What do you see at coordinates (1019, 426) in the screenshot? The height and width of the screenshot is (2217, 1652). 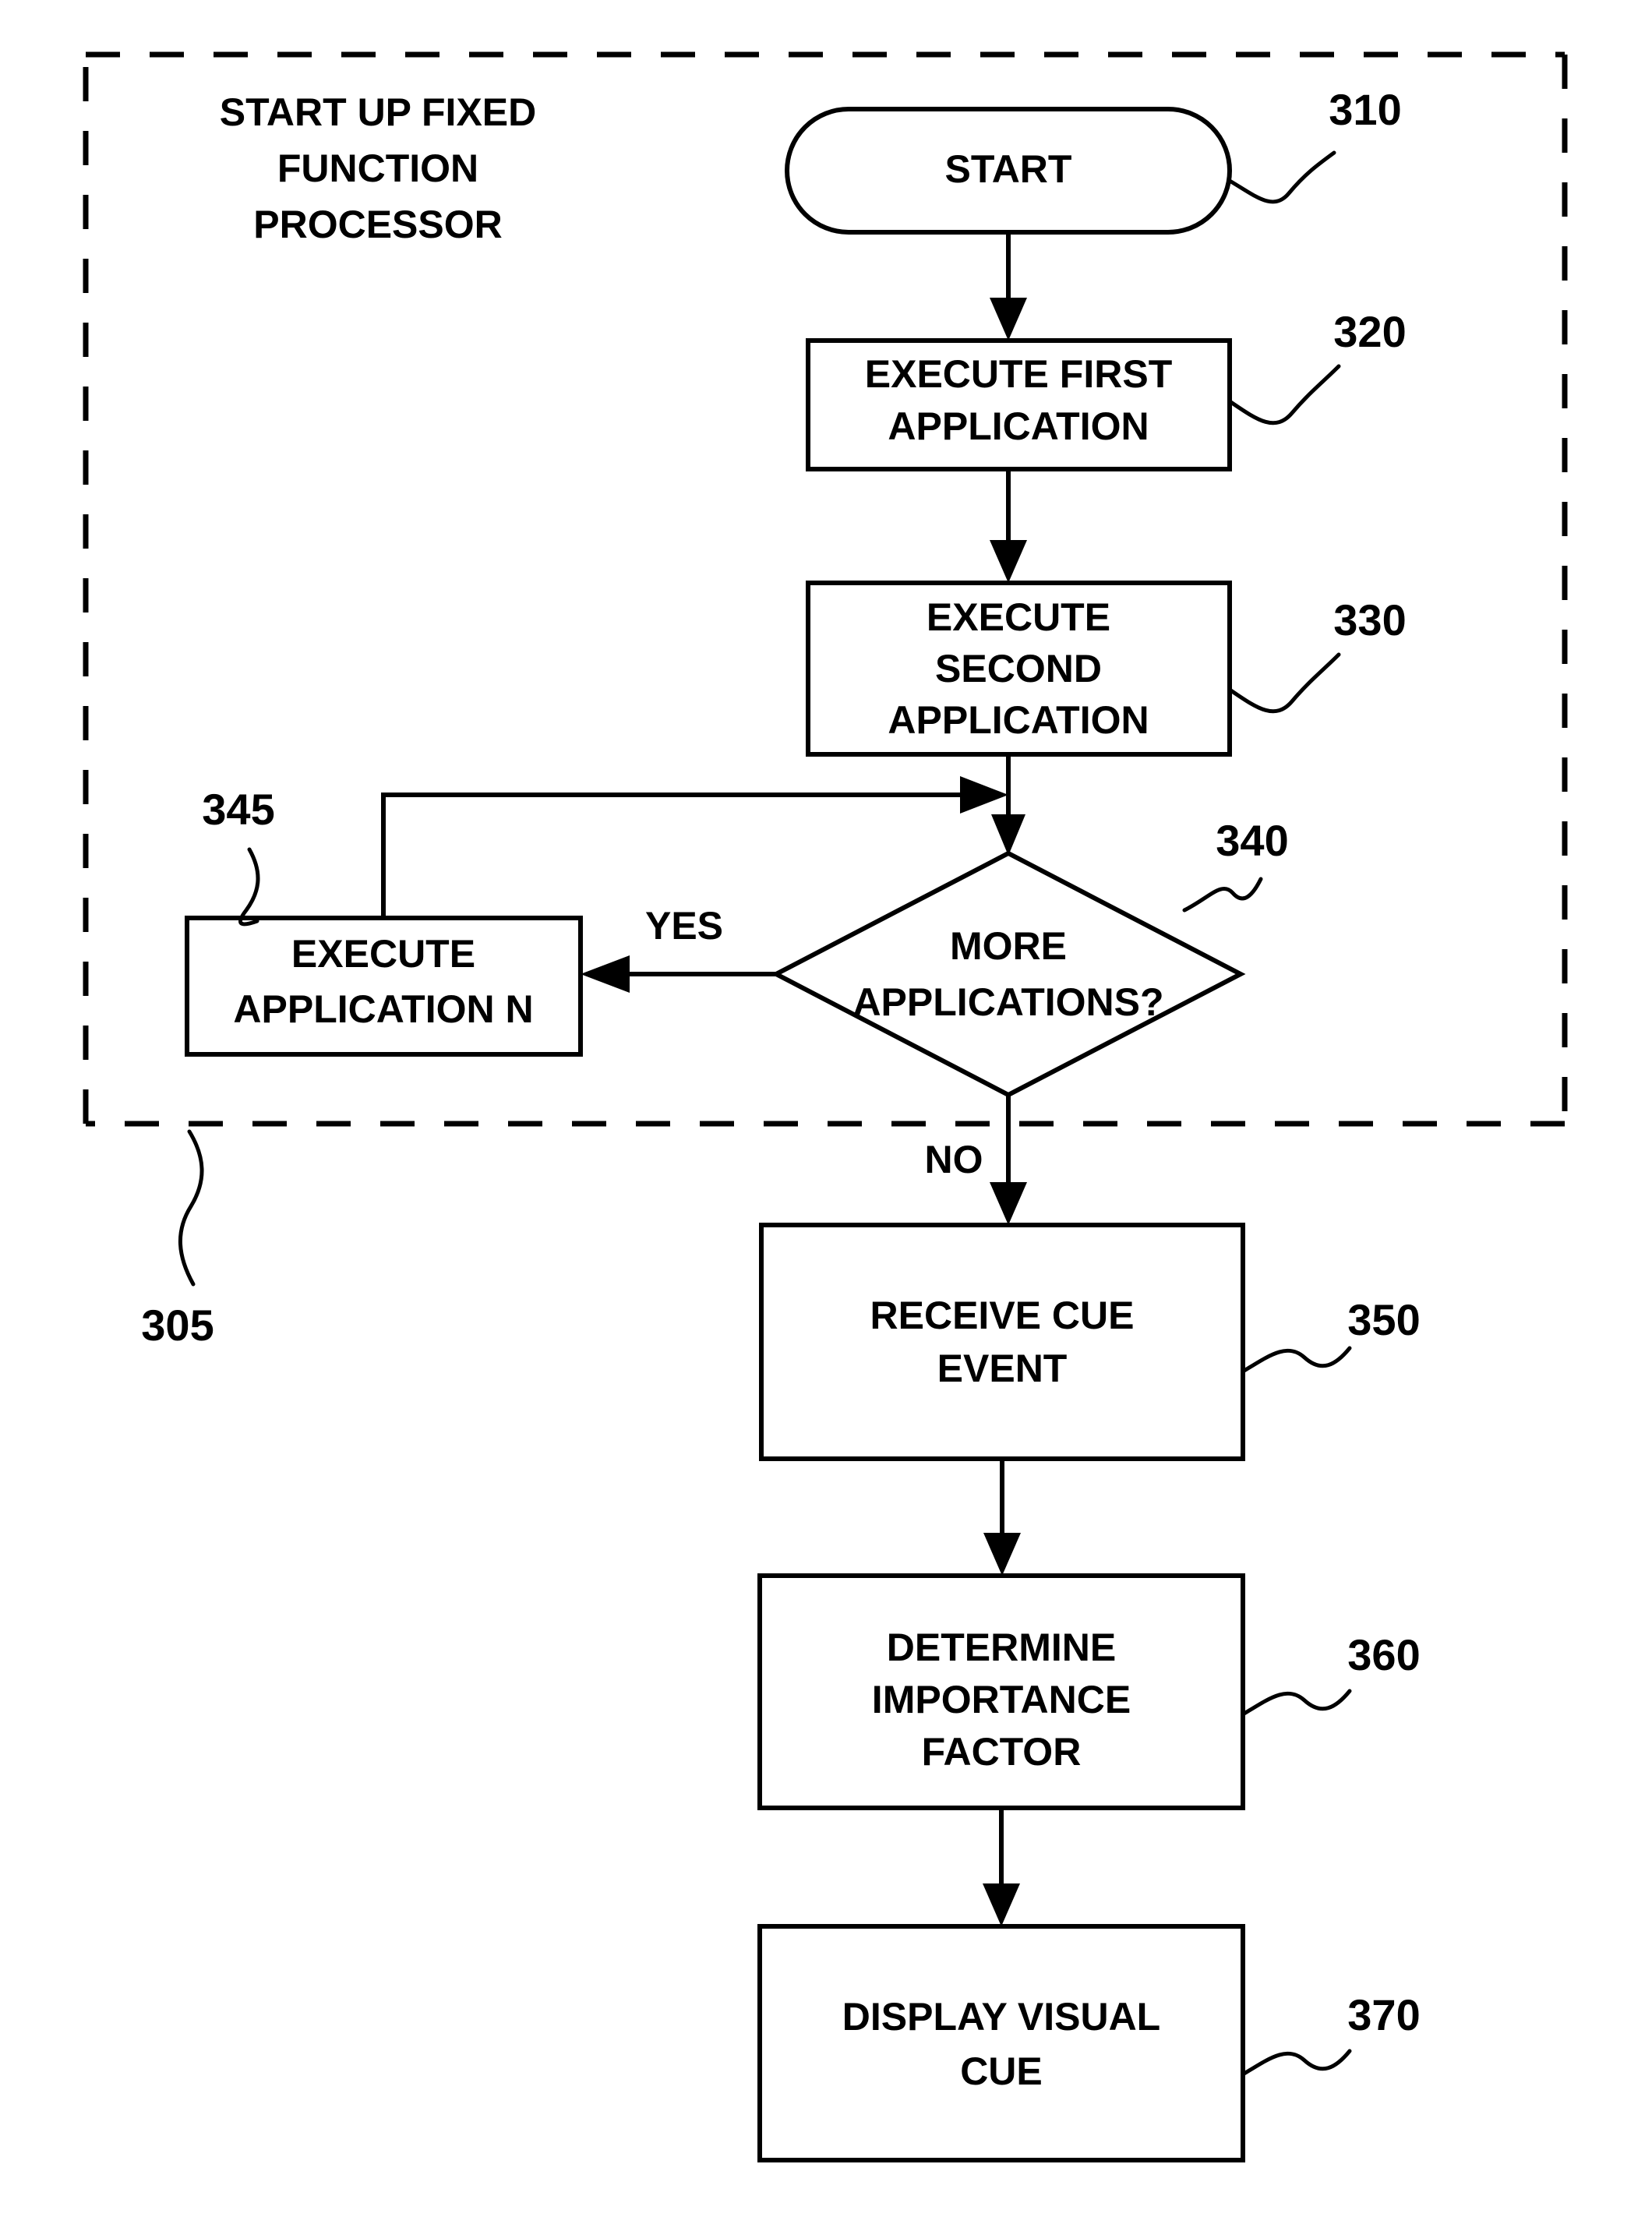 I see `node-execute-first-application-line-2: APPLICATION` at bounding box center [1019, 426].